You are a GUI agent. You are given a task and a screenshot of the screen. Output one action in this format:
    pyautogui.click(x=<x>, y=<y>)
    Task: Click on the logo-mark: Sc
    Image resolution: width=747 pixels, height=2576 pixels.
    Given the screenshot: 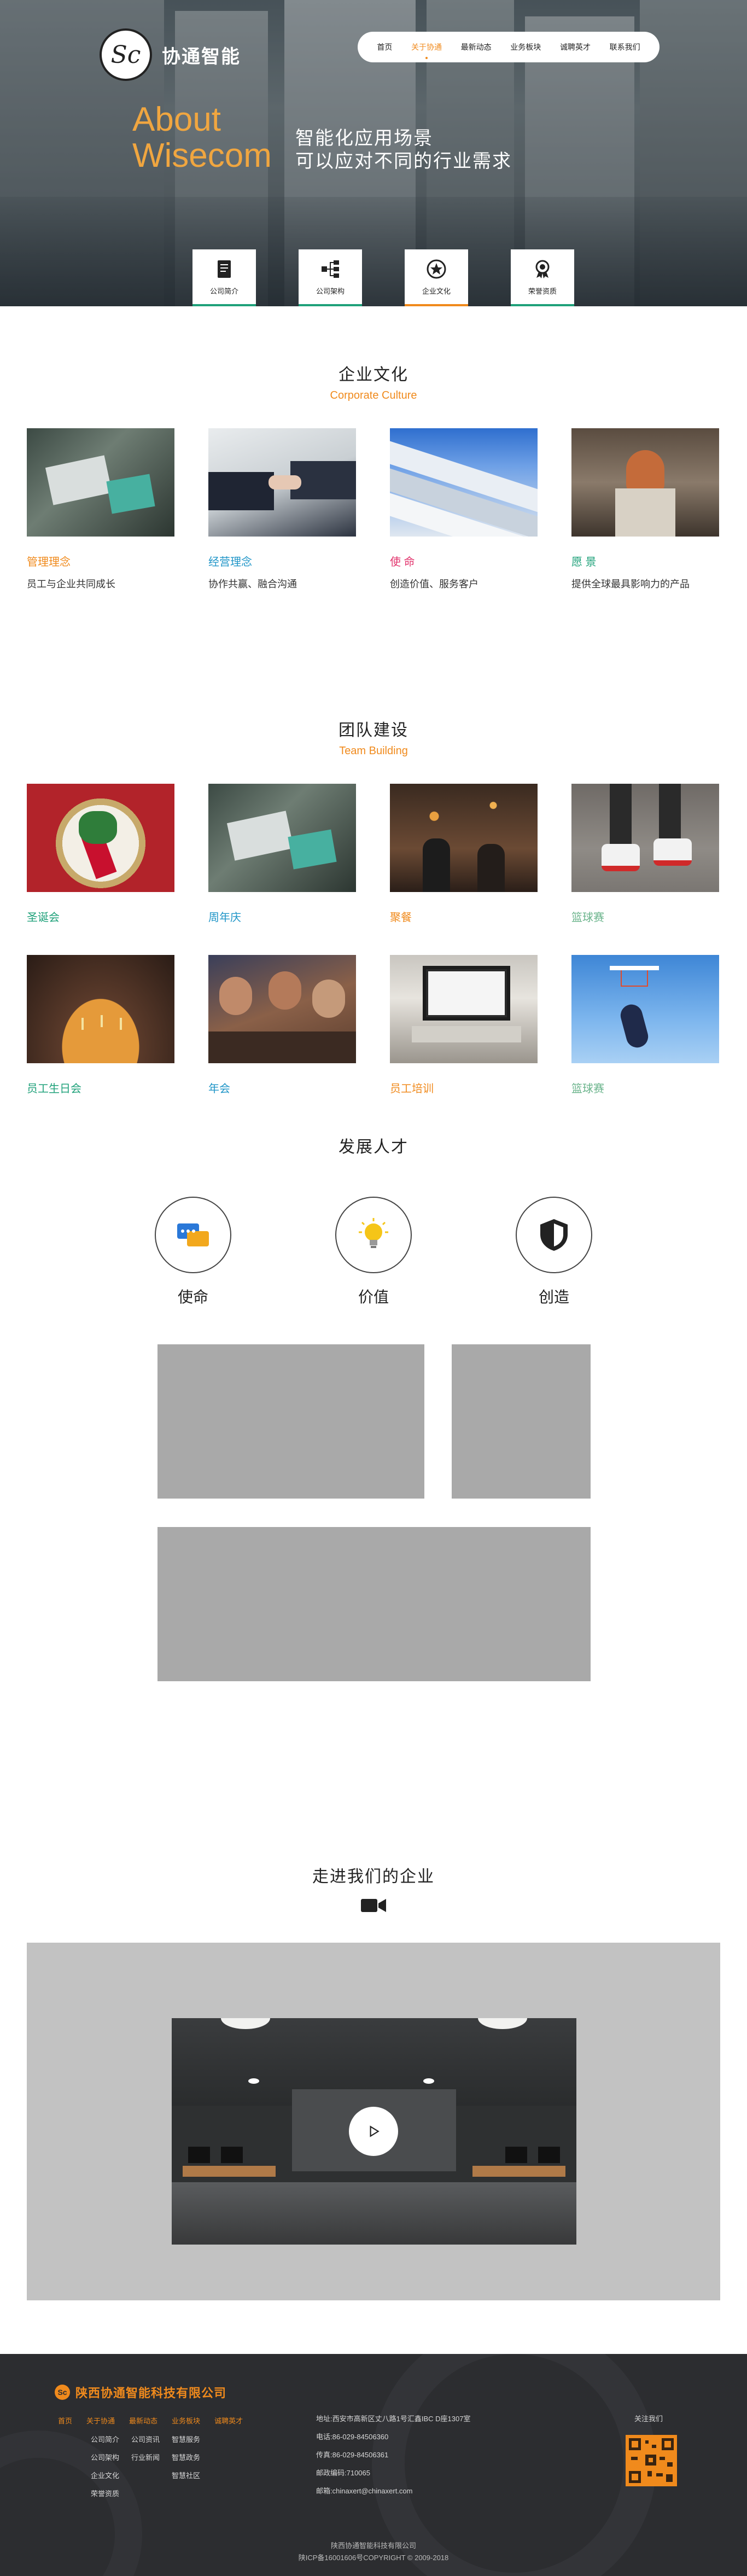 What is the action you would take?
    pyautogui.click(x=126, y=54)
    